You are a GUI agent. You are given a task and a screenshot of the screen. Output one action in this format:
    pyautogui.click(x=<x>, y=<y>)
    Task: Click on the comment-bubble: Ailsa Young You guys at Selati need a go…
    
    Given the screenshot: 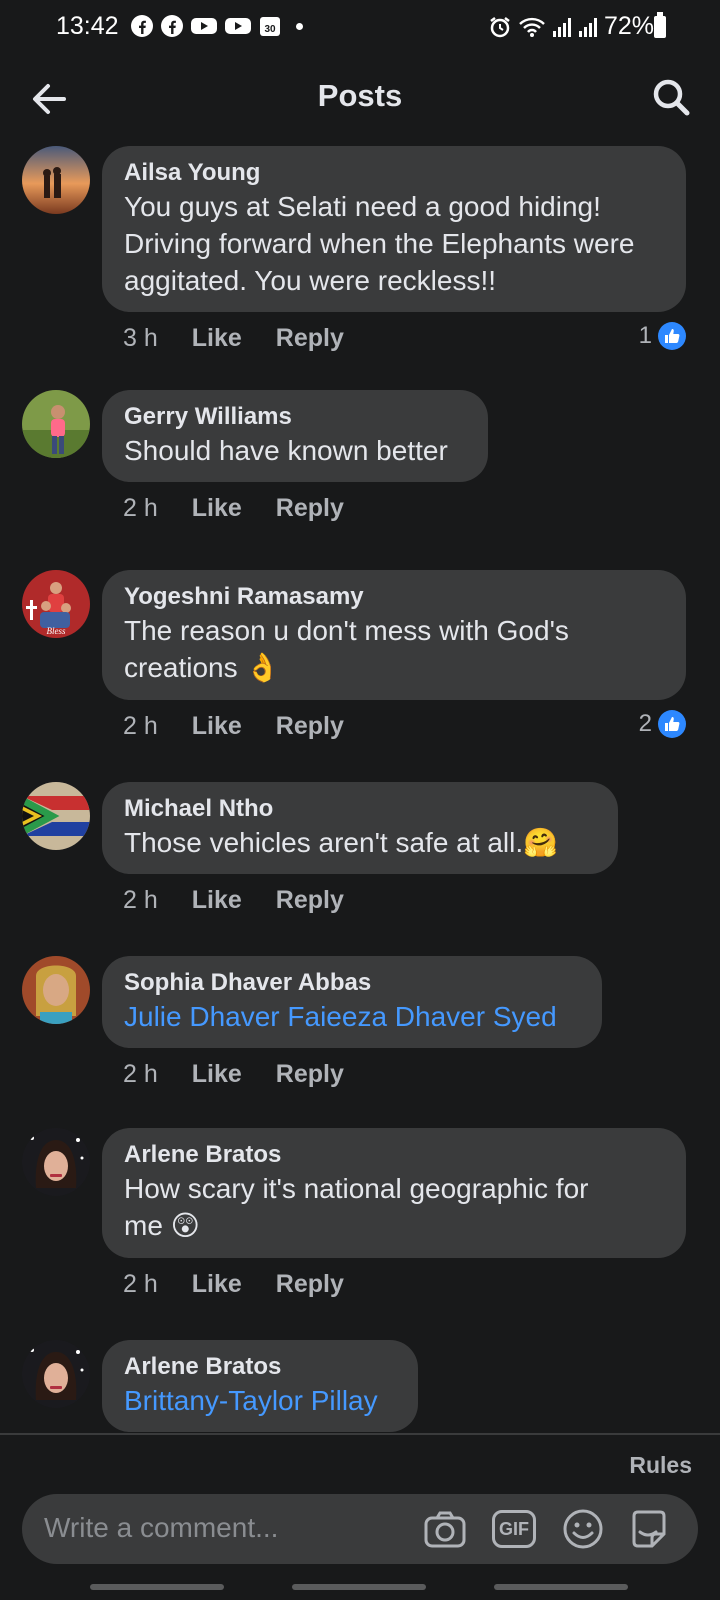 What is the action you would take?
    pyautogui.click(x=394, y=229)
    